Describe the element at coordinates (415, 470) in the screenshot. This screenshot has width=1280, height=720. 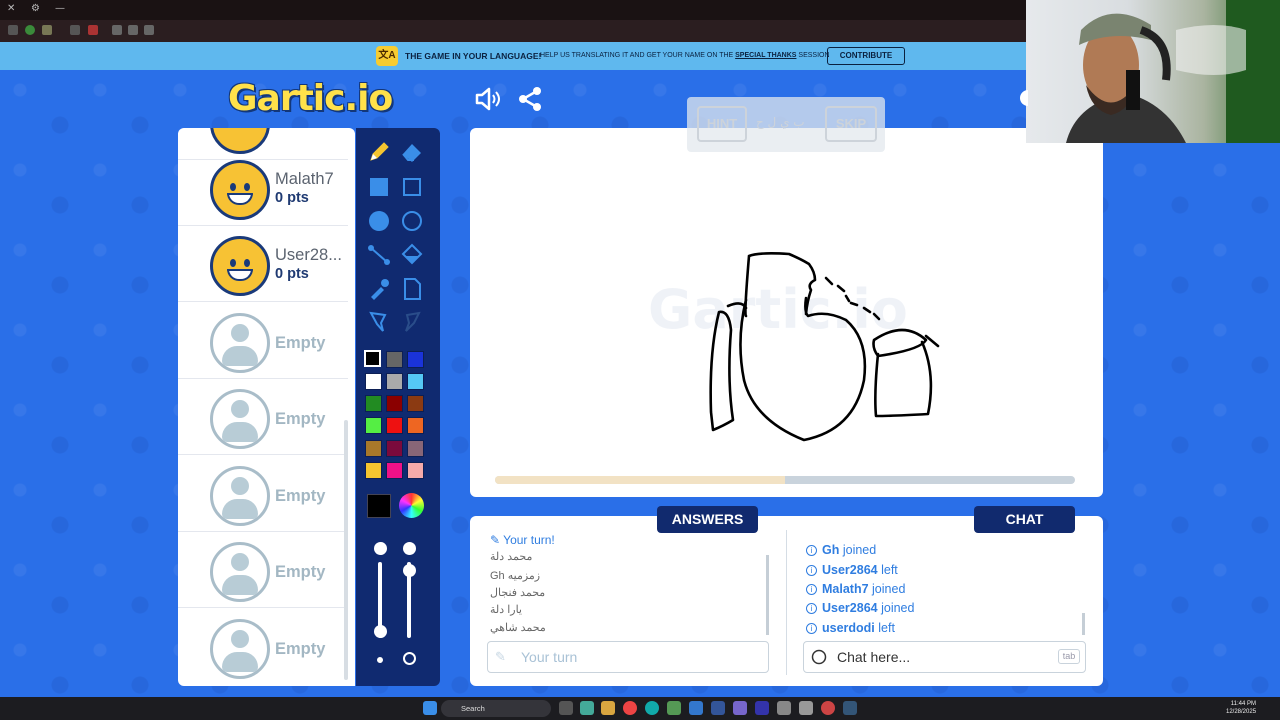
I see `color-swatch-light-pink` at that location.